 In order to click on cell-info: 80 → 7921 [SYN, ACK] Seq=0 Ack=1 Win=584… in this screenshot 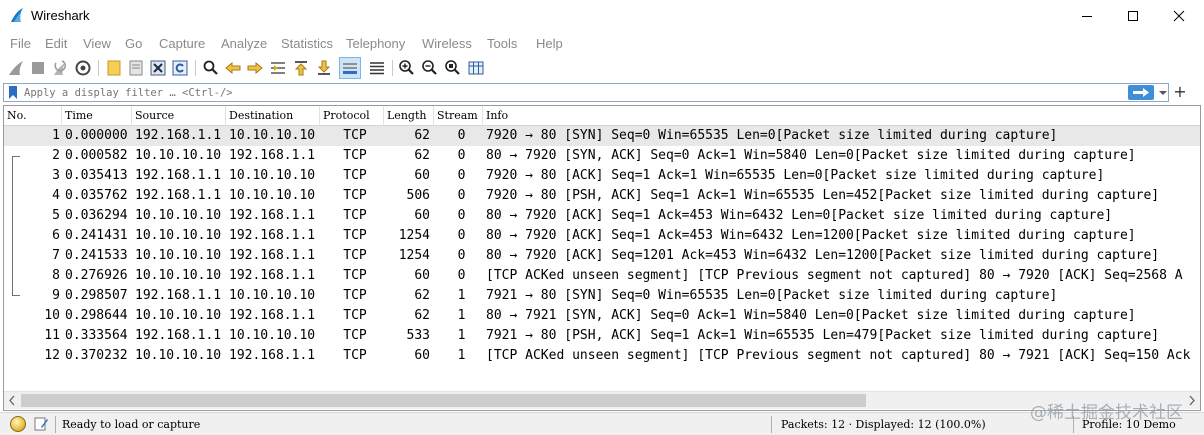, I will do `click(811, 315)`.